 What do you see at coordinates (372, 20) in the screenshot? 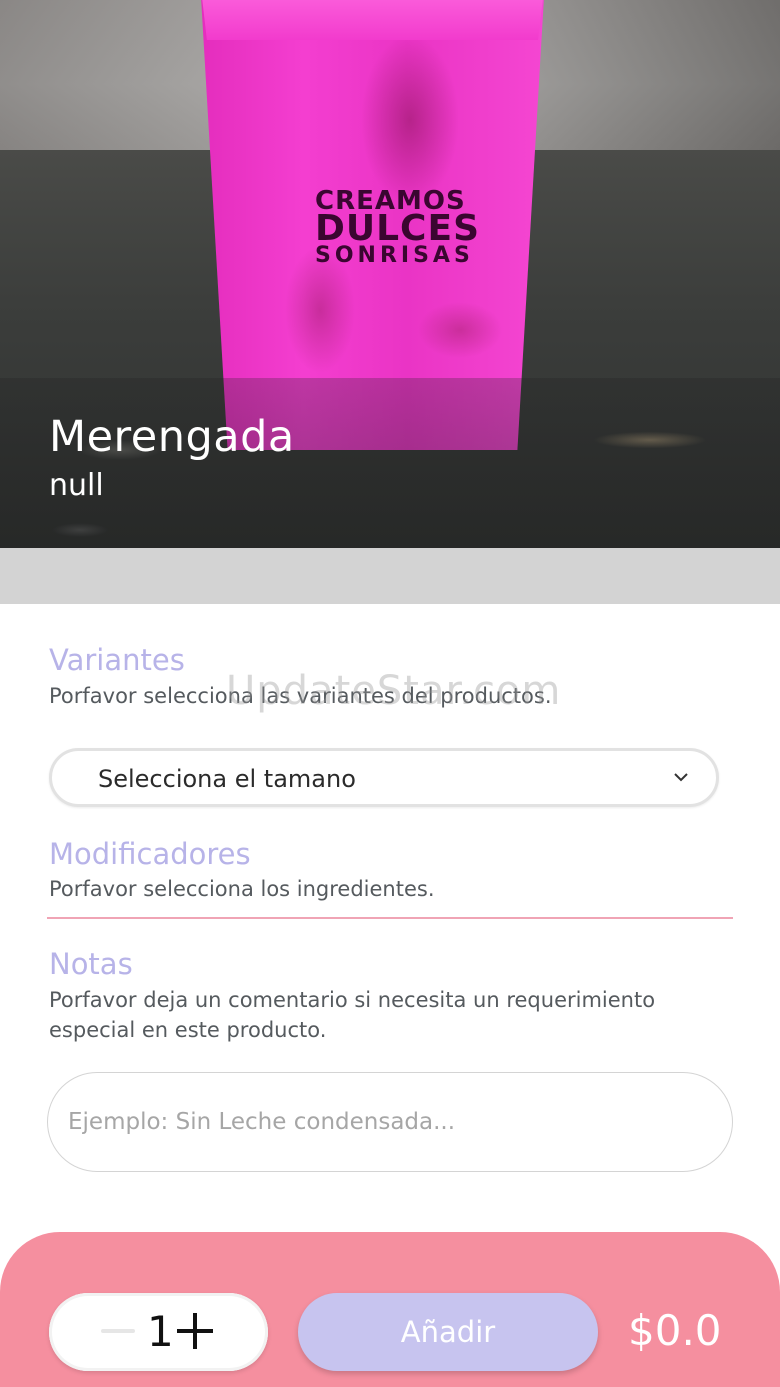
I see `cup-rim` at bounding box center [372, 20].